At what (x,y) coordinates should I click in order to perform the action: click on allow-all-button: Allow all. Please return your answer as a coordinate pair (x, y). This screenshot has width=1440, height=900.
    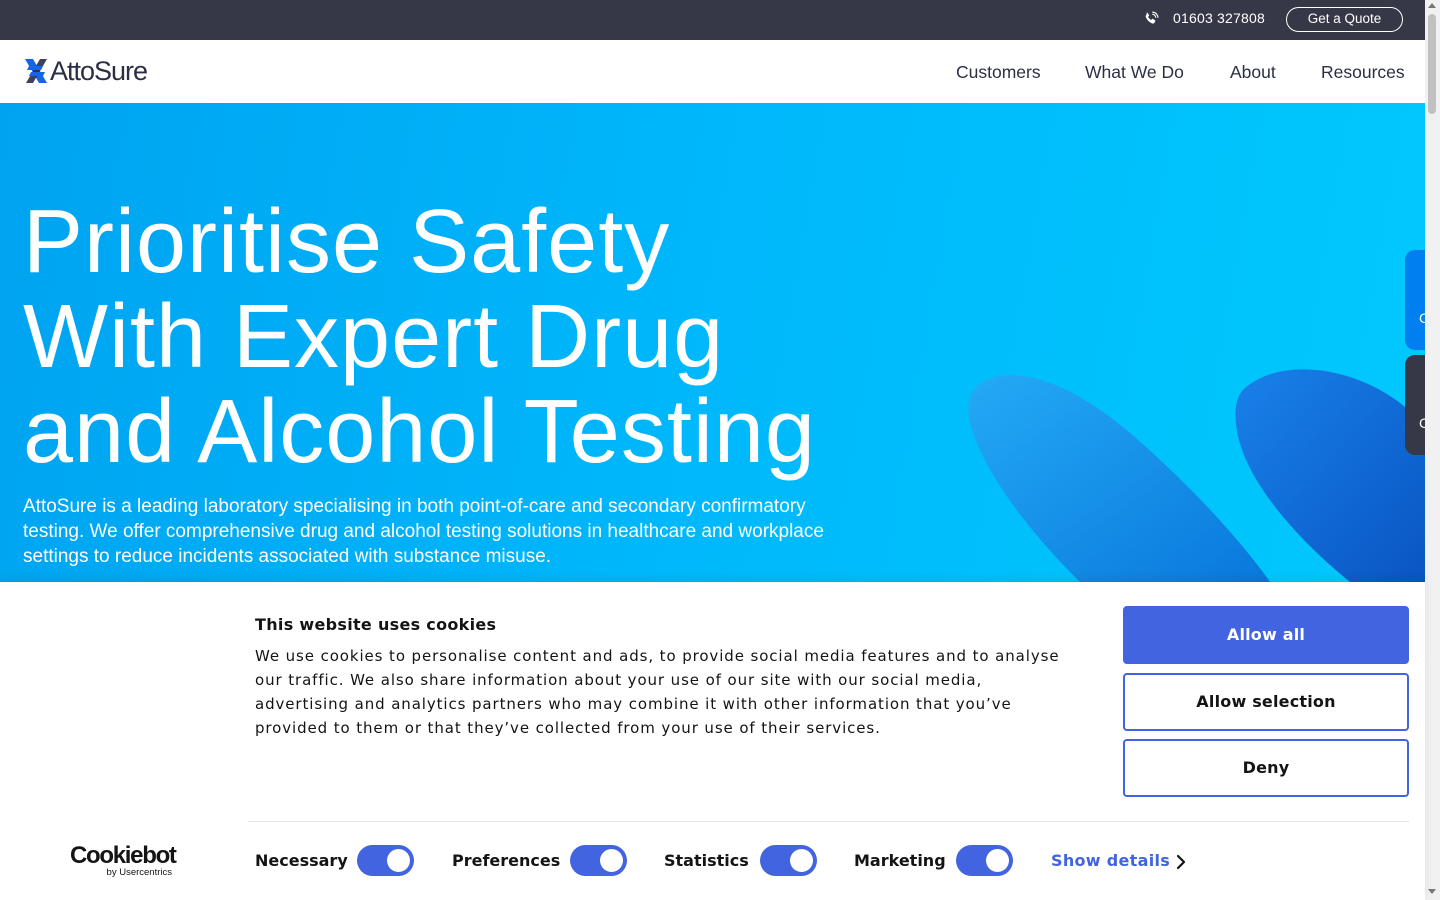
    Looking at the image, I should click on (1266, 635).